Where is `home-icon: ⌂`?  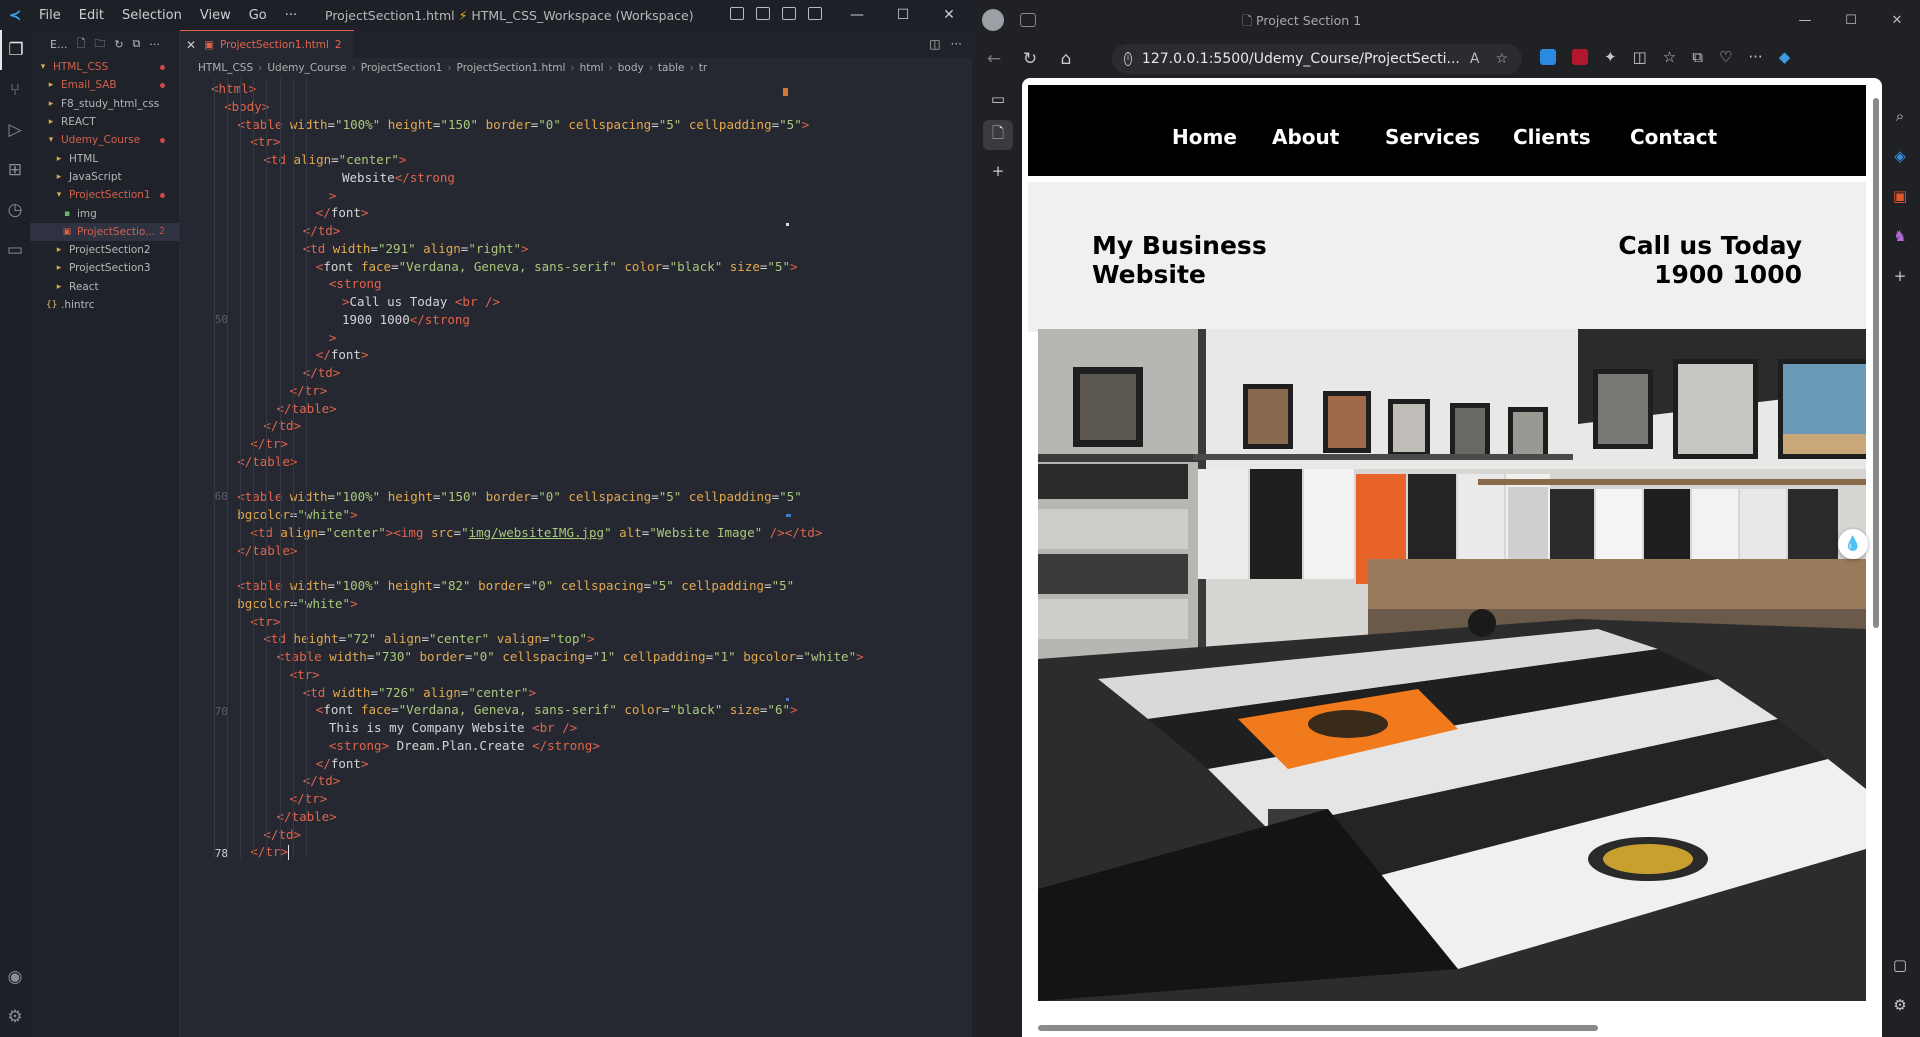
home-icon: ⌂ is located at coordinates (1066, 59).